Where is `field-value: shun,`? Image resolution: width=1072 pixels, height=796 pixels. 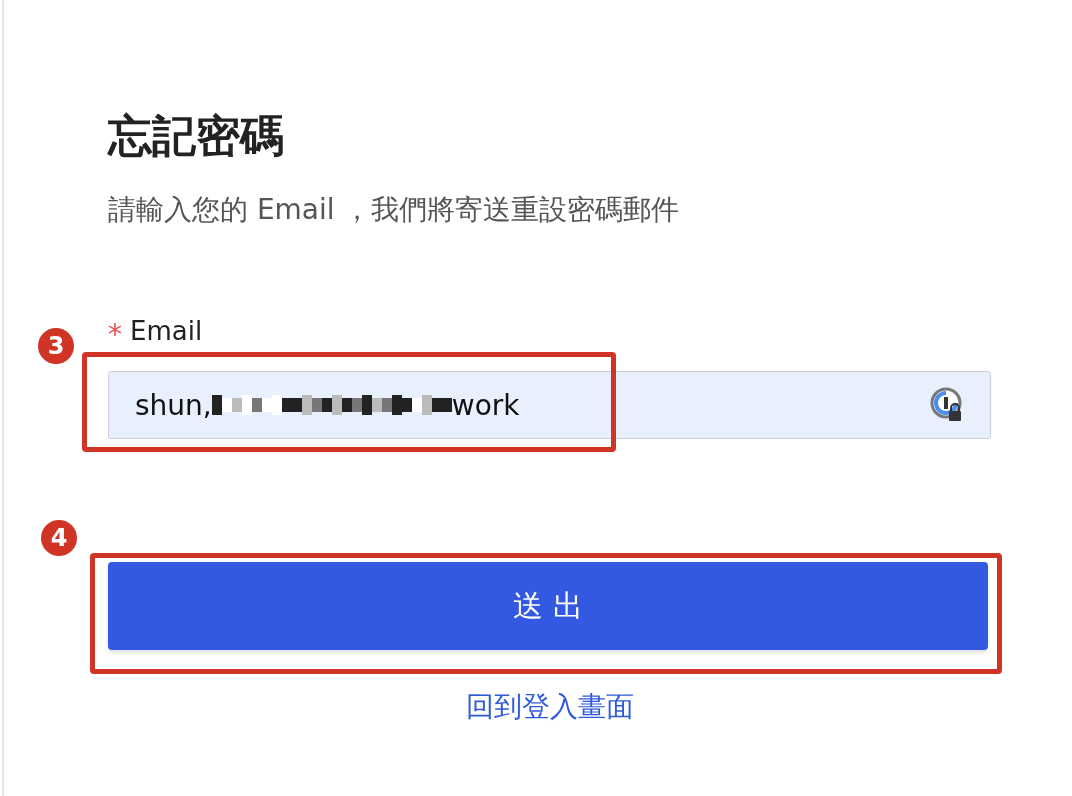
field-value: shun, is located at coordinates (173, 405).